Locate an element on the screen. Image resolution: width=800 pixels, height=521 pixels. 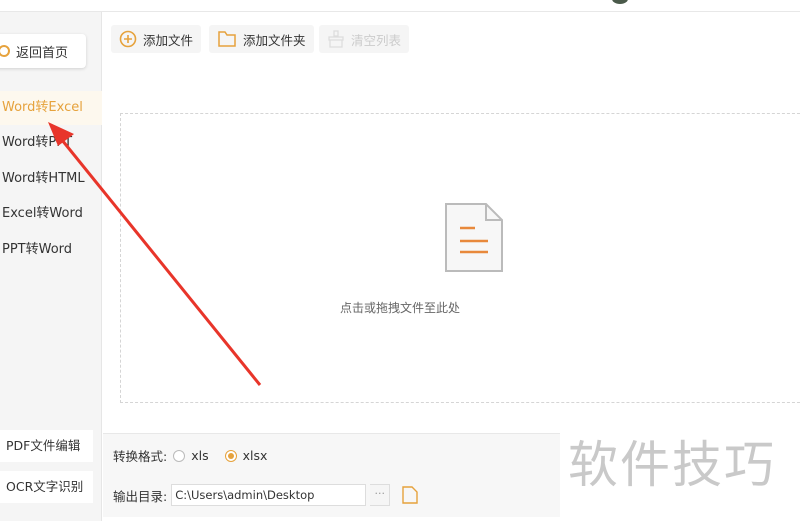
nav-word-to-html: Word转HTML is located at coordinates (51, 179).